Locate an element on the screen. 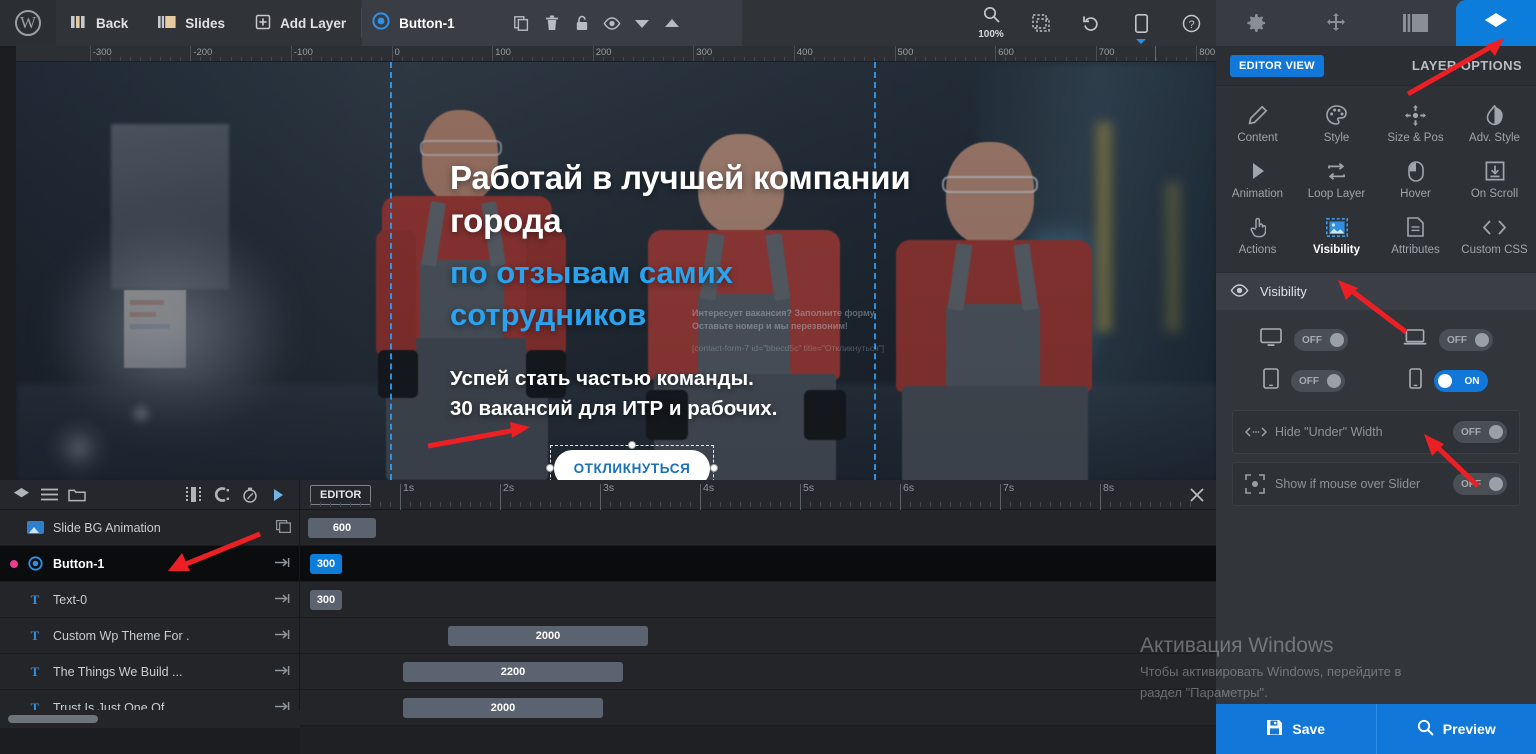 The height and width of the screenshot is (754, 1536). preview-button: Preview is located at coordinates (1455, 729).